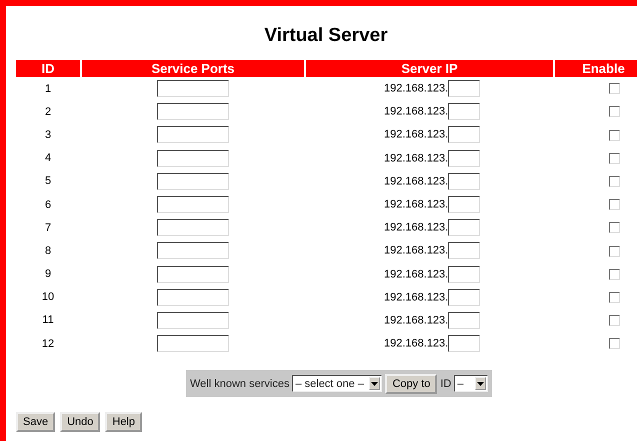  I want to click on row-id: 6, so click(48, 205).